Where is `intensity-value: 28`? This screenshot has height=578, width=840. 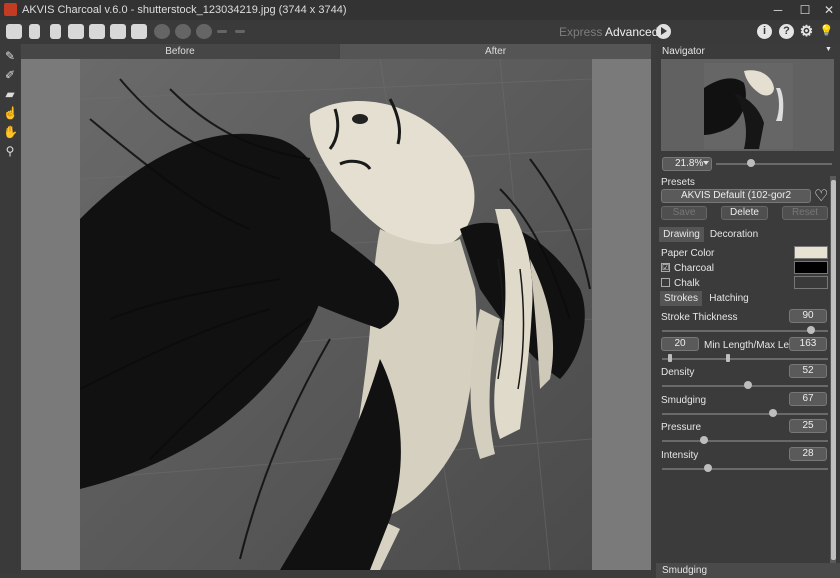 intensity-value: 28 is located at coordinates (808, 454).